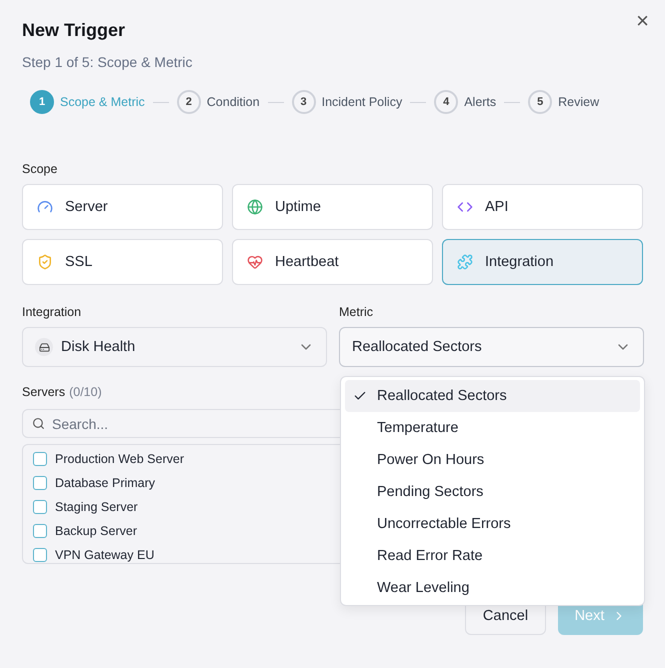 This screenshot has width=665, height=668. I want to click on menu-option: Reallocated Sectors, so click(492, 396).